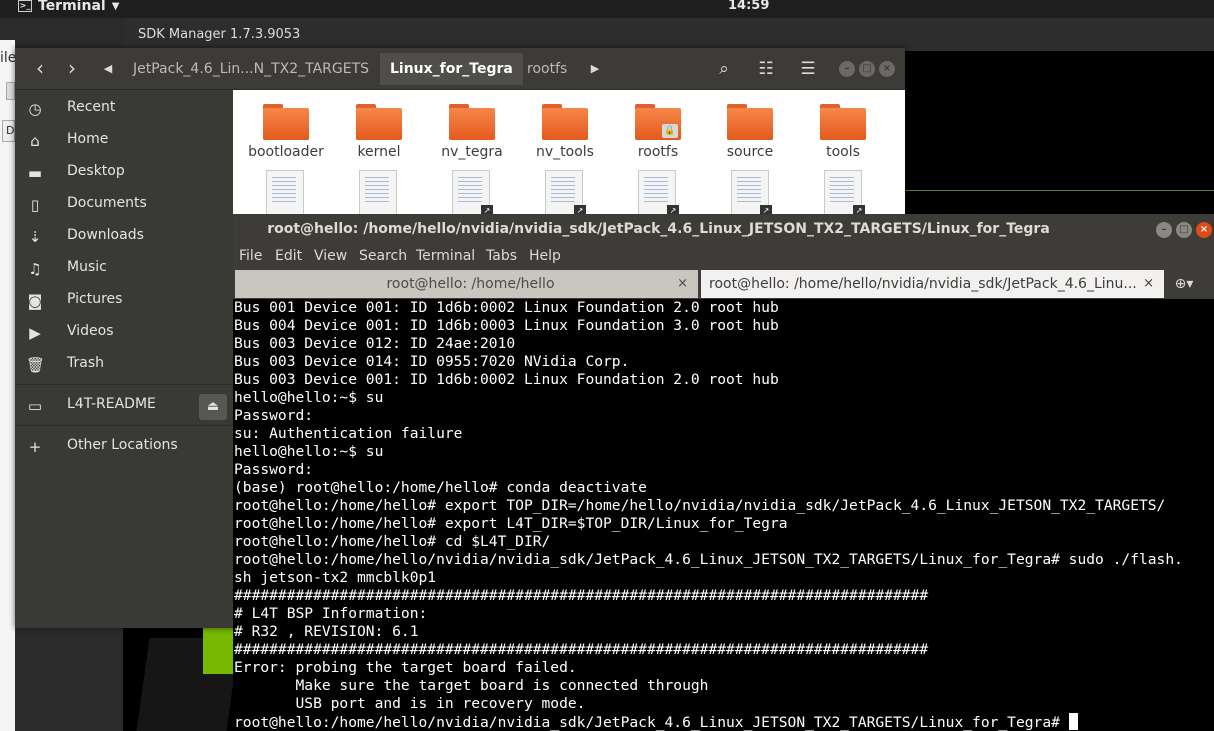 The height and width of the screenshot is (731, 1214). What do you see at coordinates (91, 107) in the screenshot?
I see `sidebar-item-label: Recent` at bounding box center [91, 107].